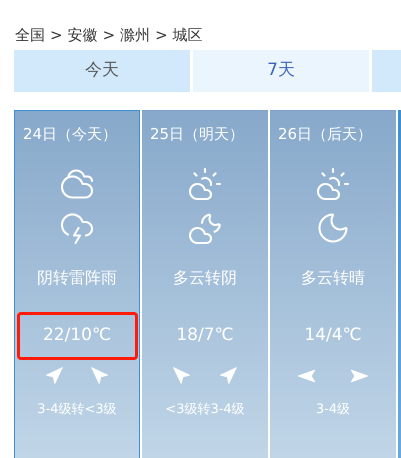 The height and width of the screenshot is (458, 401). I want to click on day-date: 24日（今天）, so click(70, 134).